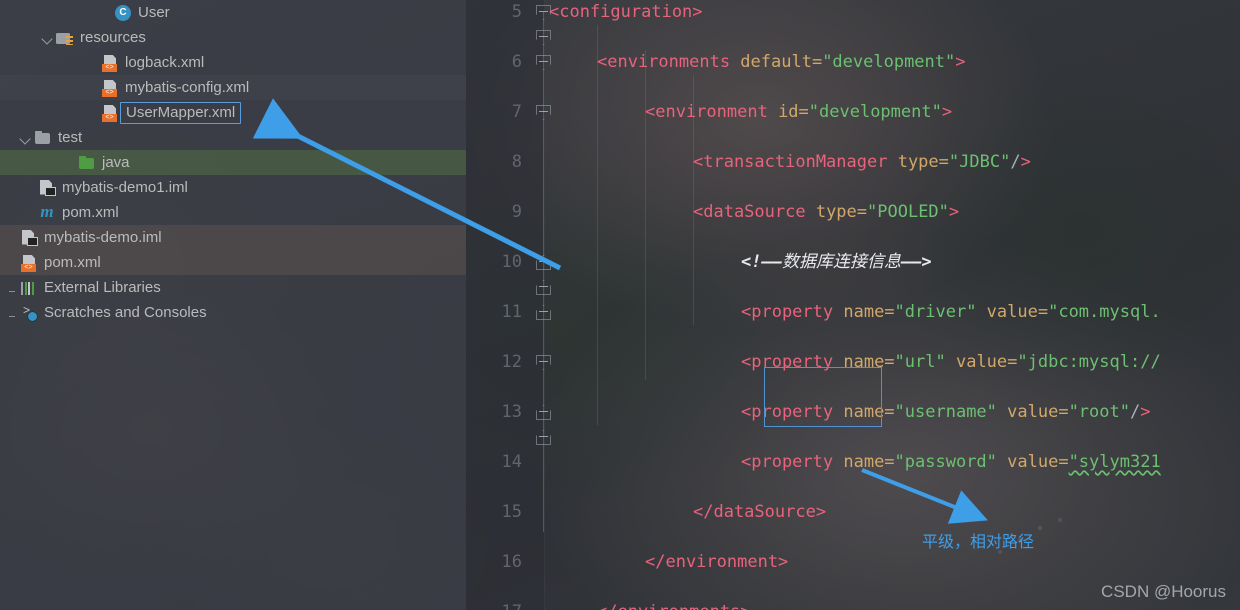 This screenshot has width=1240, height=610. What do you see at coordinates (102, 287) in the screenshot?
I see `tree-item-label: External Libraries` at bounding box center [102, 287].